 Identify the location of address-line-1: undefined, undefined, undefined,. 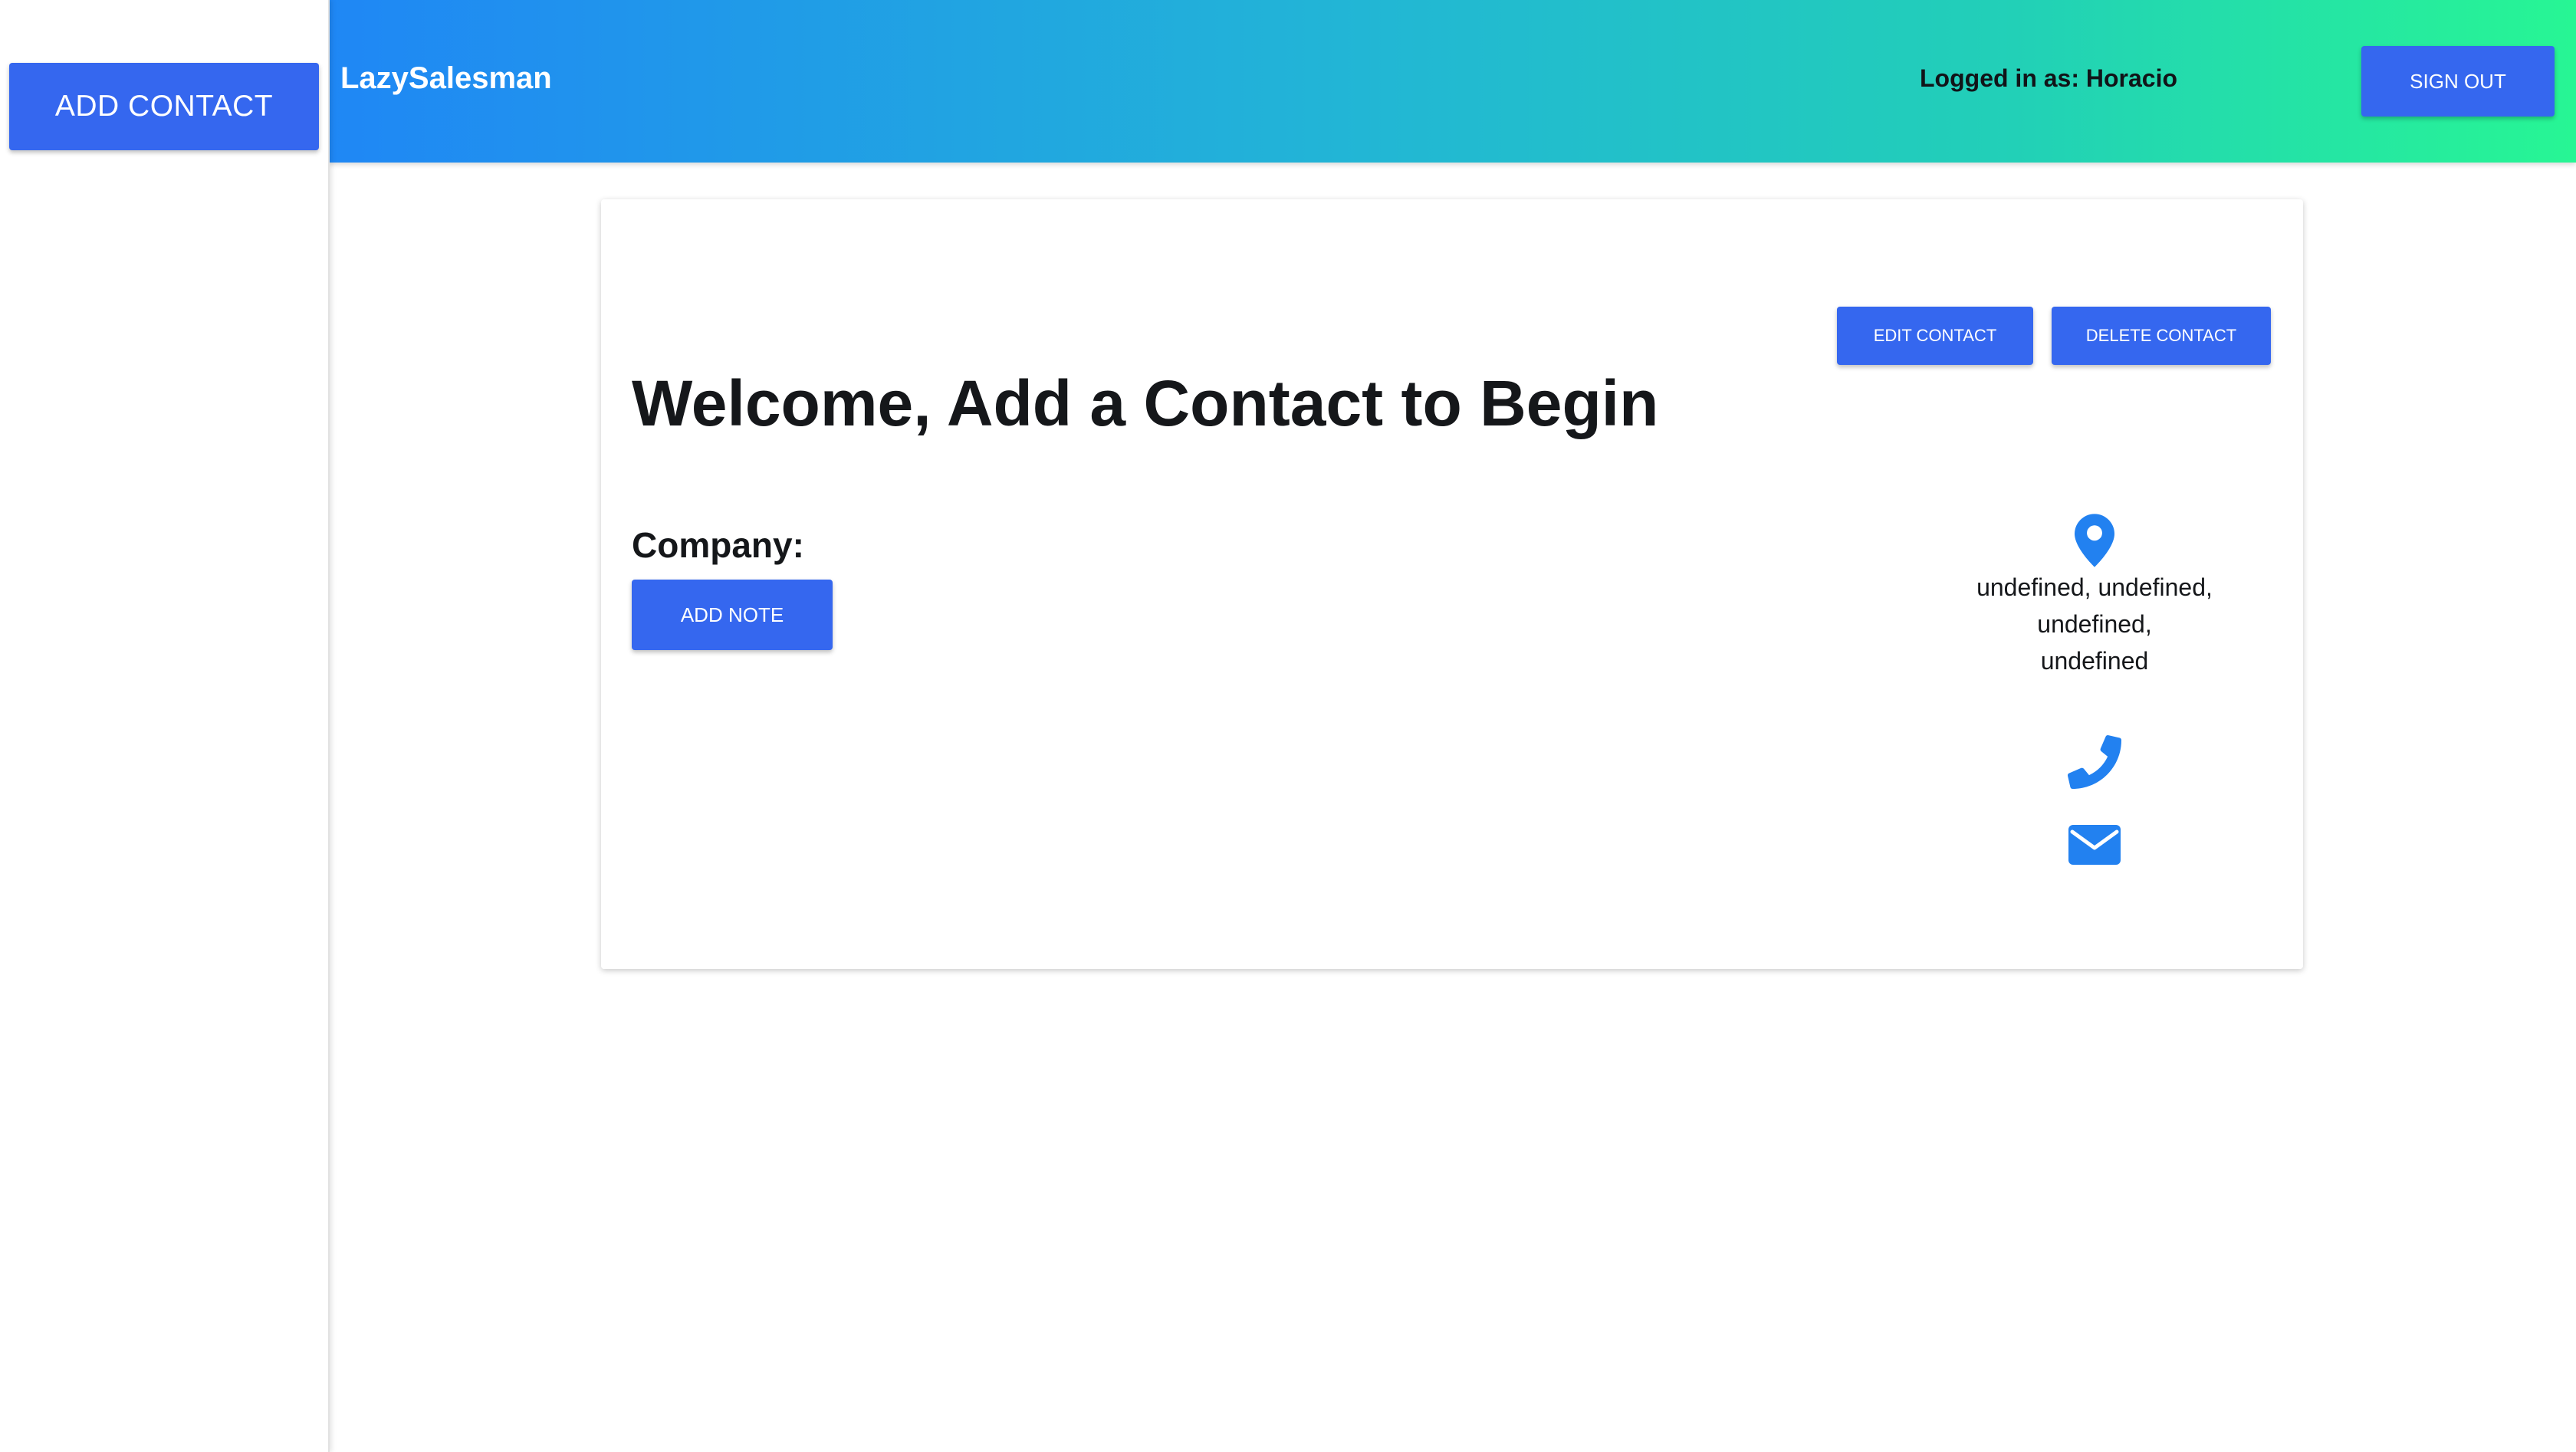
(2094, 605).